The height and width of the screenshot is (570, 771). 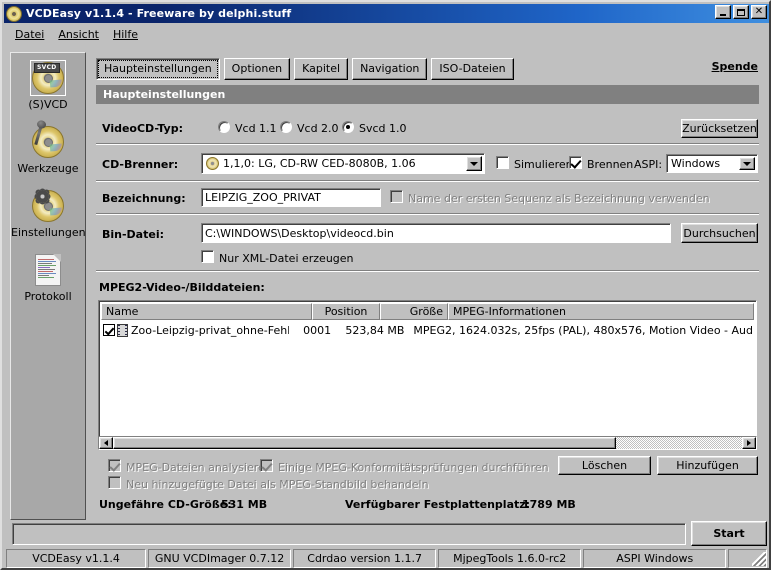 I want to click on column-header-name: Name, so click(x=206, y=311).